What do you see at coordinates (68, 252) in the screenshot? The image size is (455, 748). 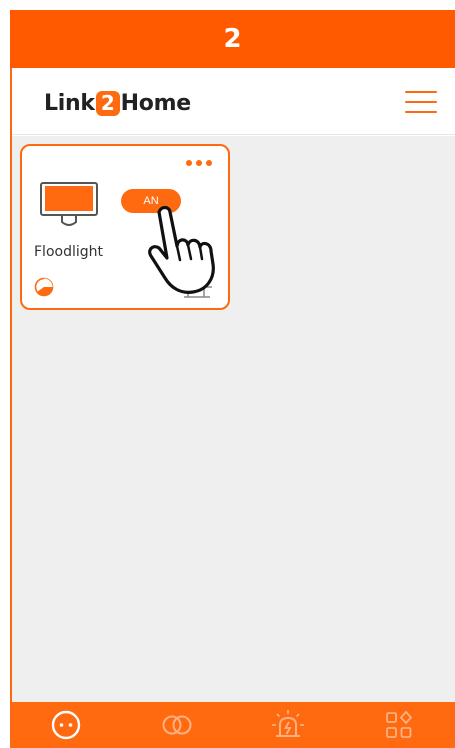 I see `device-name: Floodlight` at bounding box center [68, 252].